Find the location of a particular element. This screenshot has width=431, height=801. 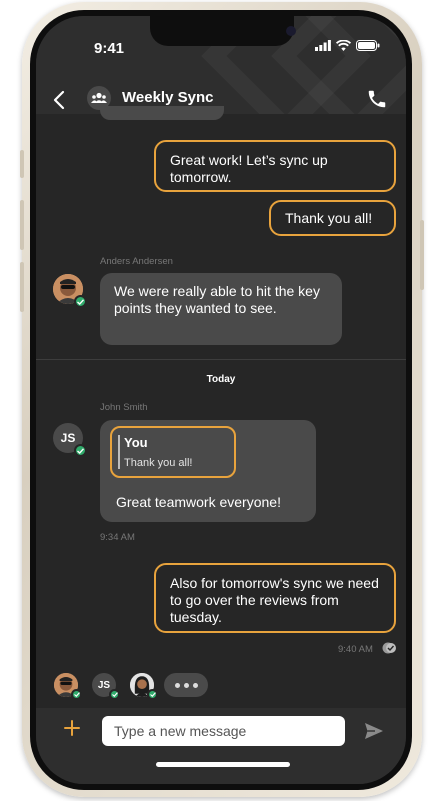

message-timestamp: 9:34 AM is located at coordinates (117, 537).